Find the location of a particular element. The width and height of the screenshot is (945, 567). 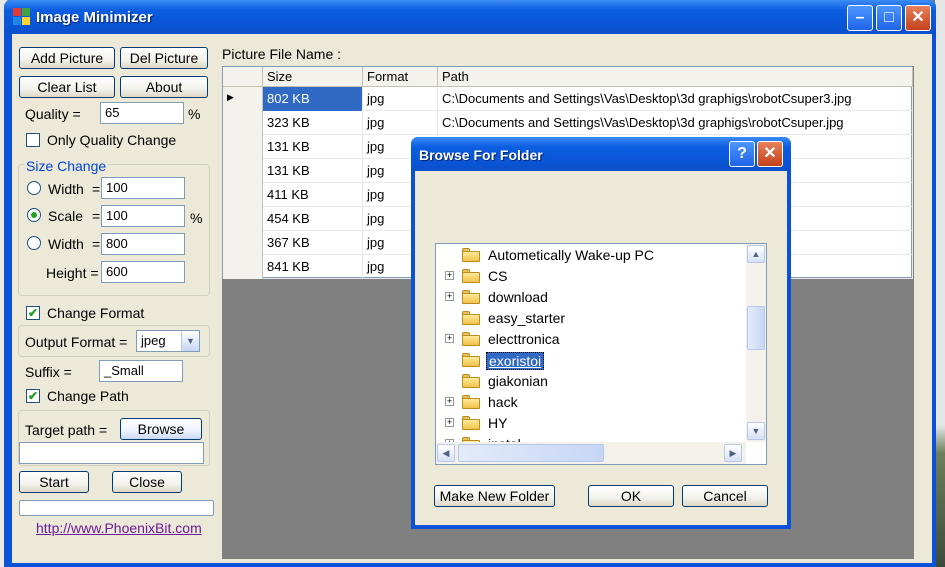

tree-item: + hack is located at coordinates (590, 402).